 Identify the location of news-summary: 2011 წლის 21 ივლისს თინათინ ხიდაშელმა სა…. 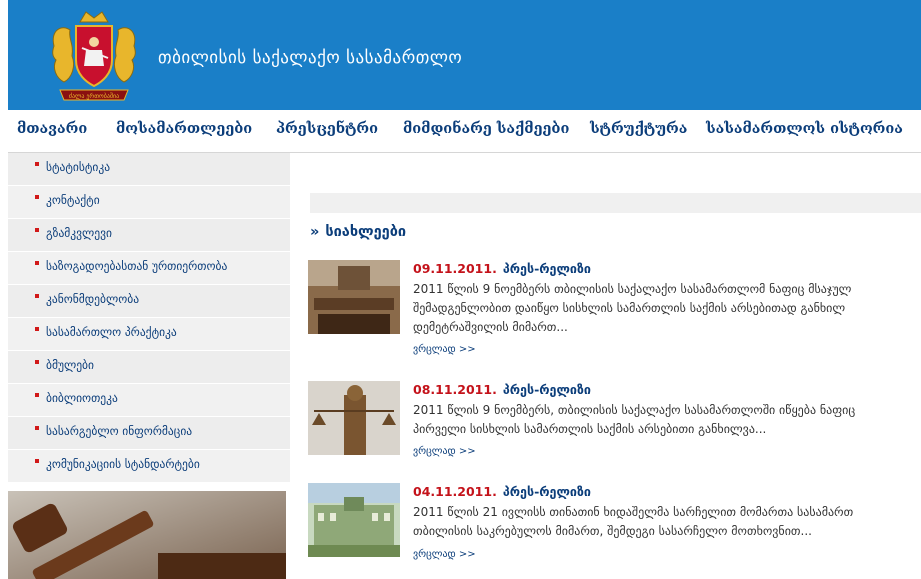
(667, 522).